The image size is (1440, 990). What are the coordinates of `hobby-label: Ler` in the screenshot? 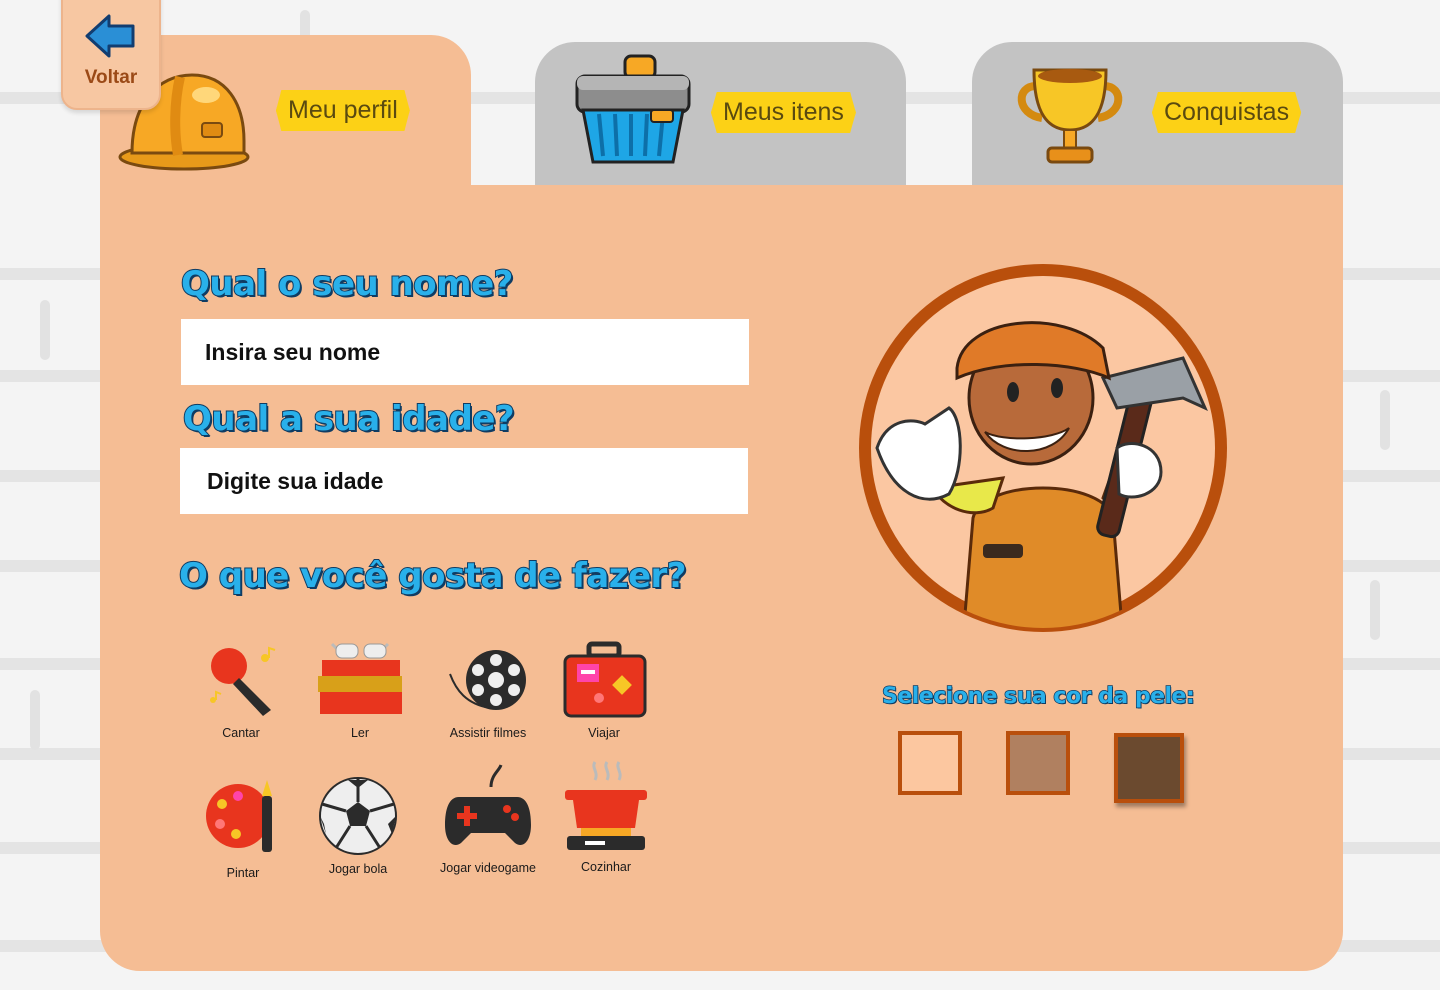 It's located at (360, 733).